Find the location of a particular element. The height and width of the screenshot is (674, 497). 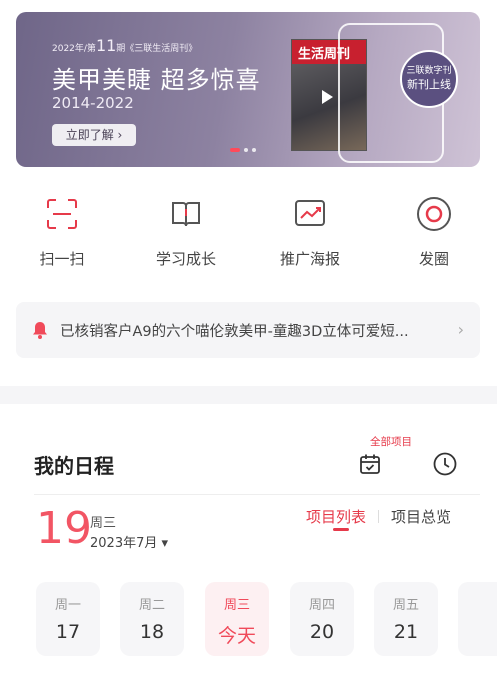

action-label: 推广海报 is located at coordinates (309, 259).